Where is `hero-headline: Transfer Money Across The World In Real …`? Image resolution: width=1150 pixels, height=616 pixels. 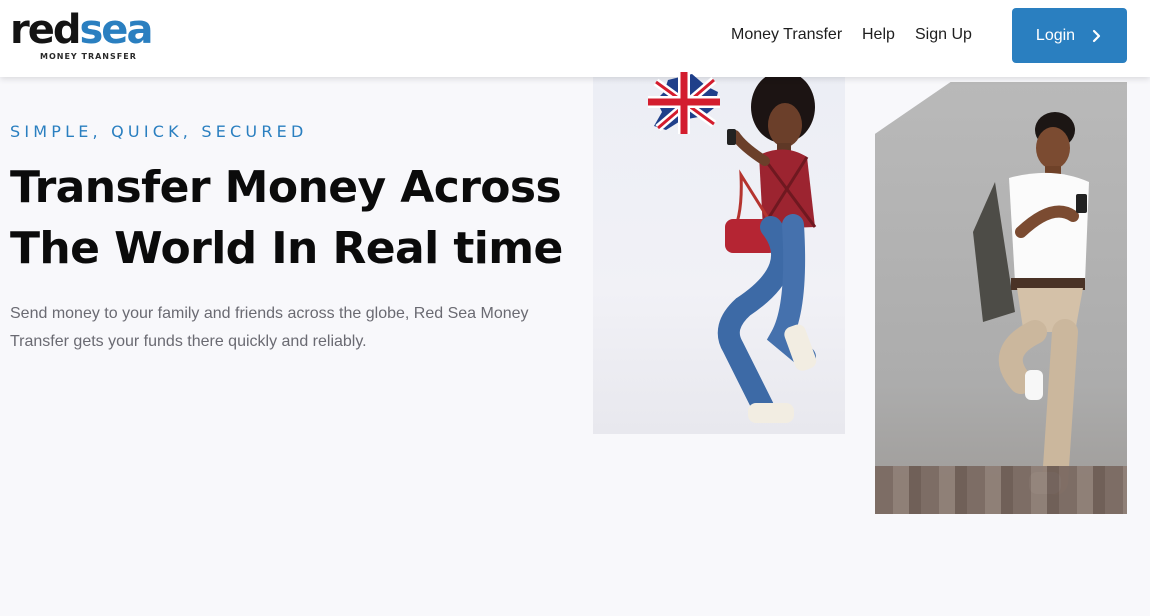 hero-headline: Transfer Money Across The World In Real … is located at coordinates (295, 218).